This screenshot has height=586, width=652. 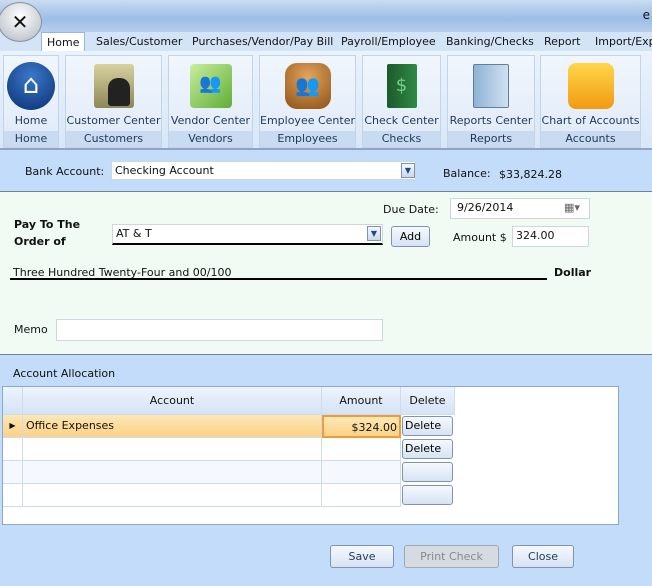 What do you see at coordinates (65, 171) in the screenshot?
I see `bank-account-label: Bank Account:` at bounding box center [65, 171].